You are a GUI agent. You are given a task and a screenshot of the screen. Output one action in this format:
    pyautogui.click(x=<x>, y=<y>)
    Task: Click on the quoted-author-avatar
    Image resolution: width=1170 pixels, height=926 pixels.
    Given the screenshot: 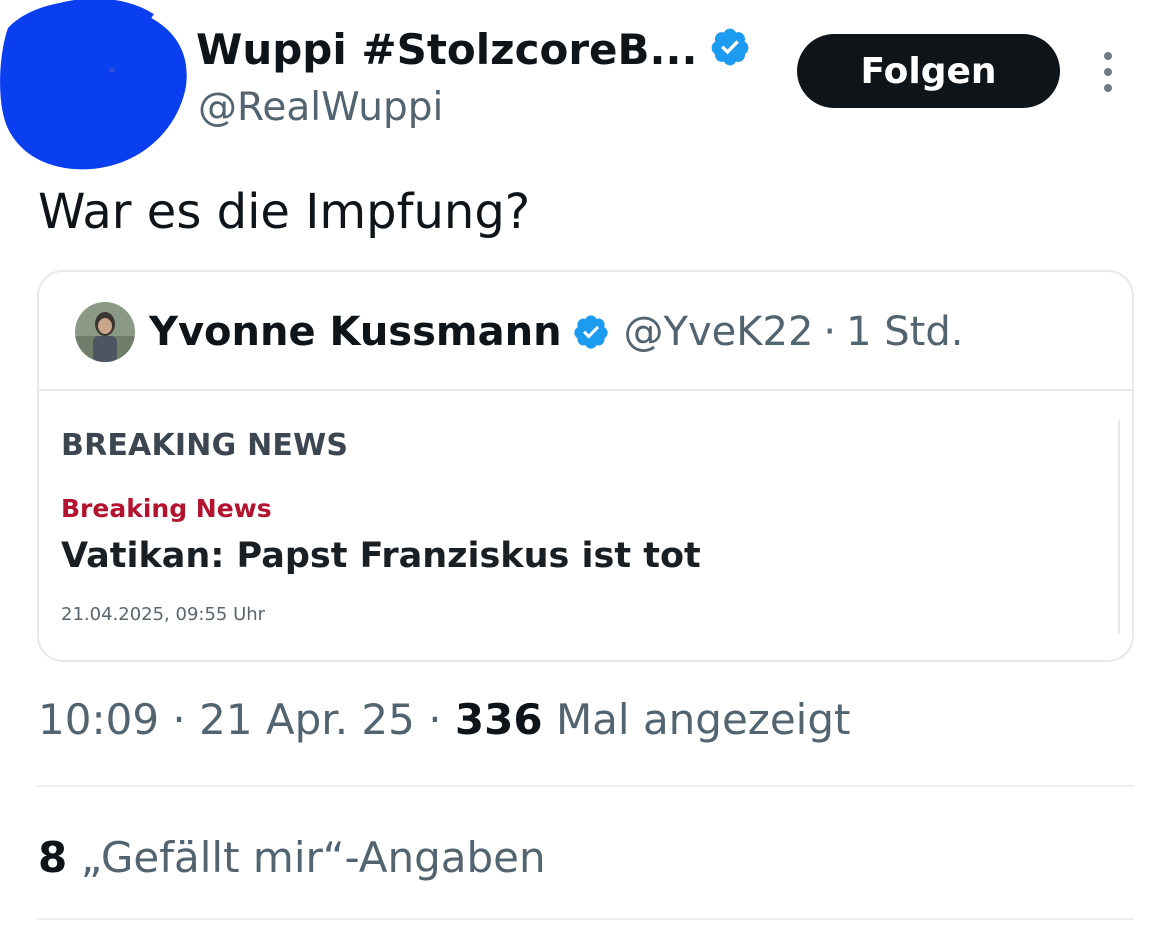 What is the action you would take?
    pyautogui.click(x=105, y=332)
    